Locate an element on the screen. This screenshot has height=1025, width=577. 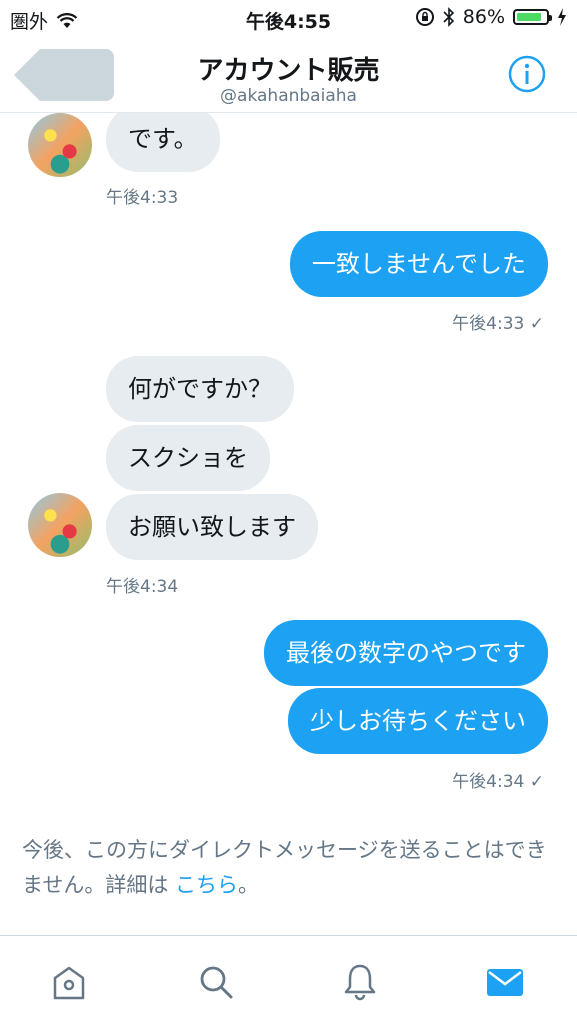
home-icon is located at coordinates (69, 982).